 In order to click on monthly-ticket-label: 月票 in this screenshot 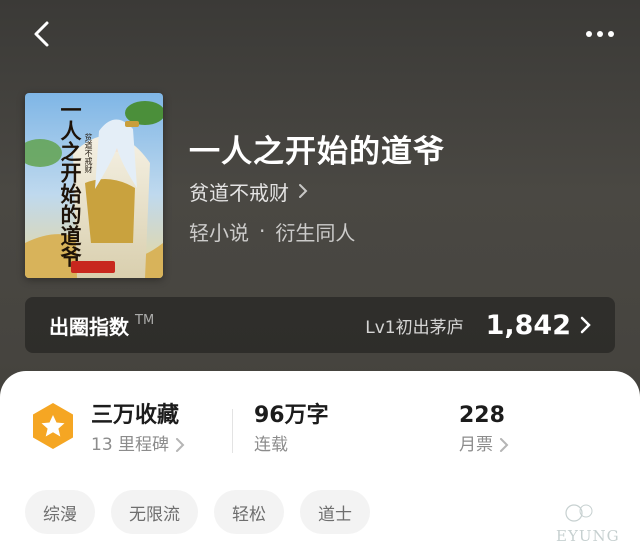, I will do `click(484, 445)`.